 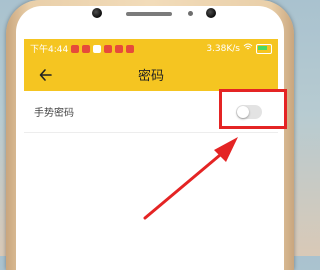 What do you see at coordinates (248, 48) in the screenshot?
I see `wifi-icon` at bounding box center [248, 48].